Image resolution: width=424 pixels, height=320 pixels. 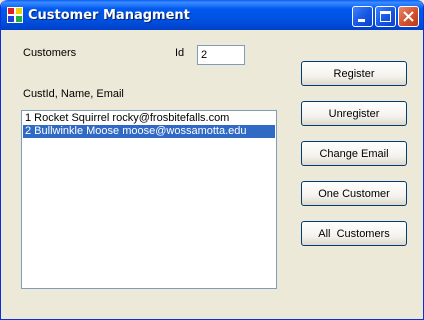 I want to click on maximize-icon, so click(x=385, y=16).